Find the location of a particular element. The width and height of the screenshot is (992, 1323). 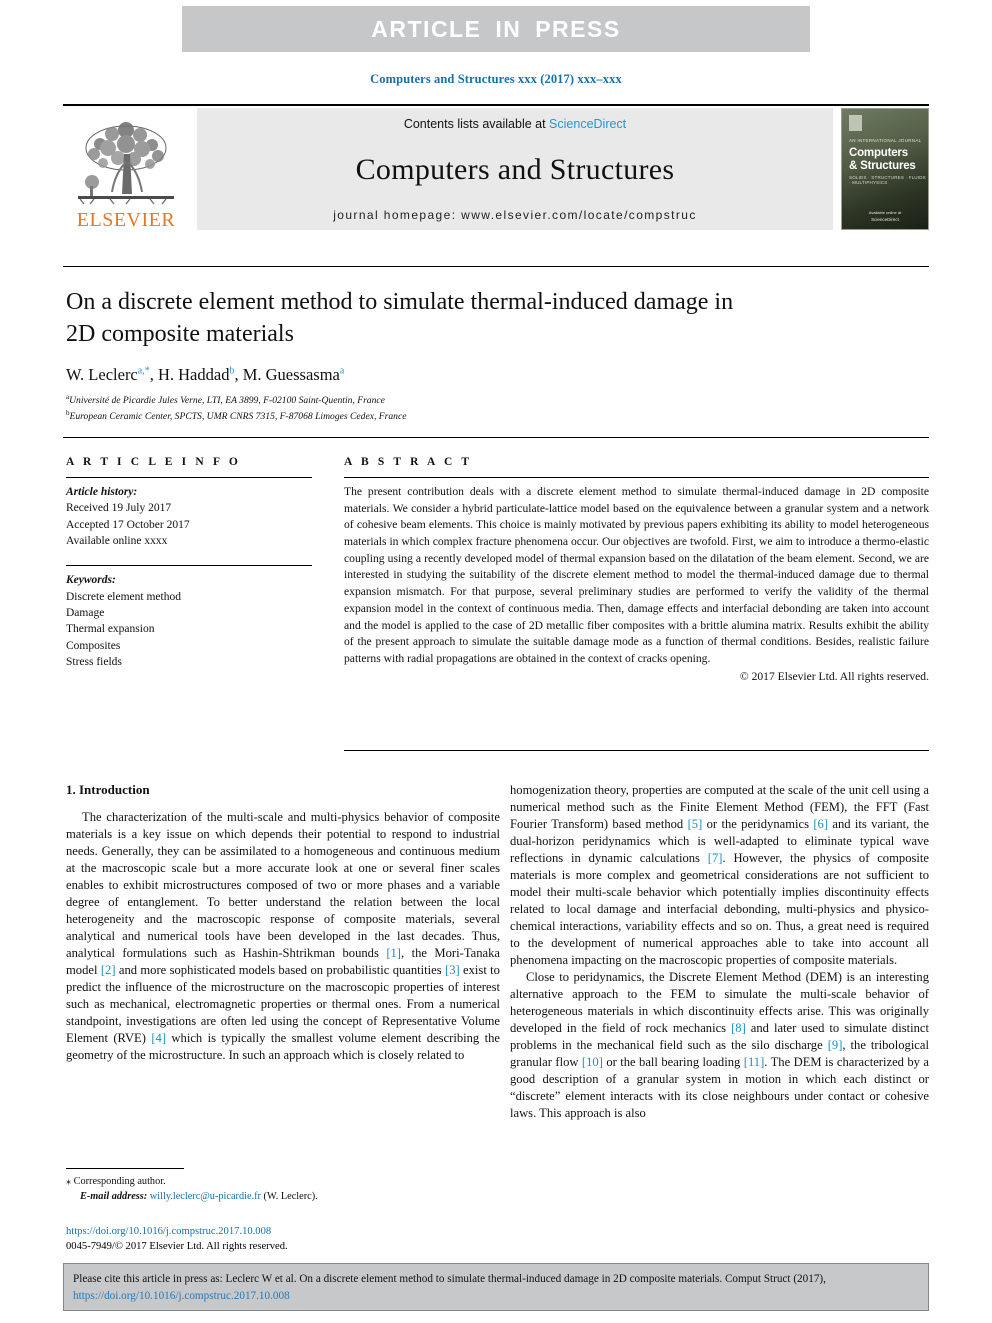

reference-link: [6] is located at coordinates (820, 824).